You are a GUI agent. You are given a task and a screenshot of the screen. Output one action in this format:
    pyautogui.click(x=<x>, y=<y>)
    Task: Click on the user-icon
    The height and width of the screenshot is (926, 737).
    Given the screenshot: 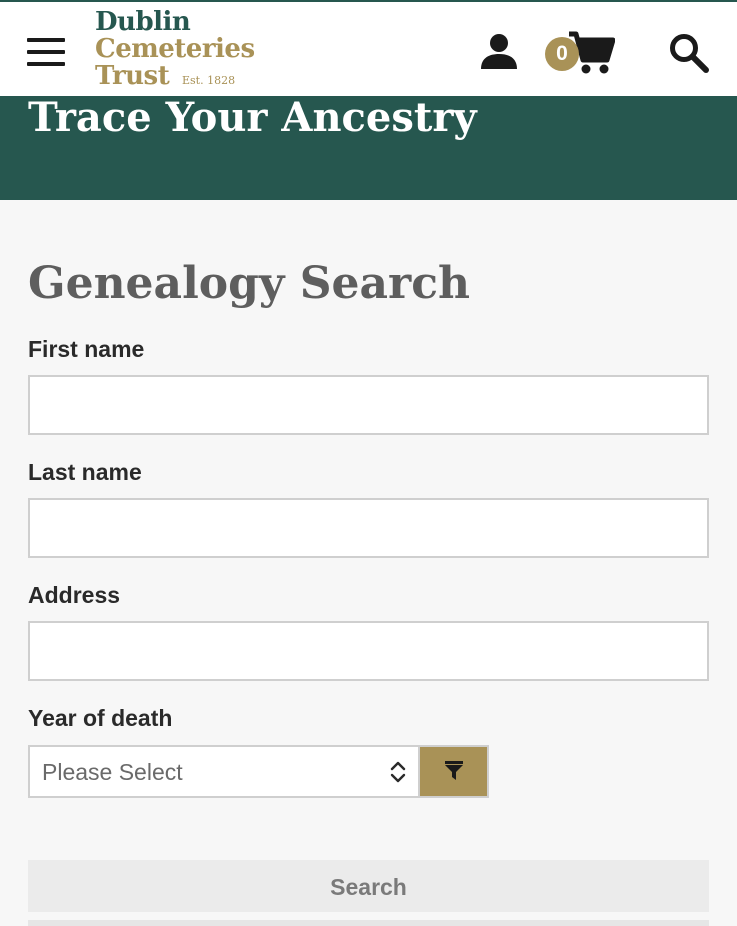 What is the action you would take?
    pyautogui.click(x=499, y=52)
    